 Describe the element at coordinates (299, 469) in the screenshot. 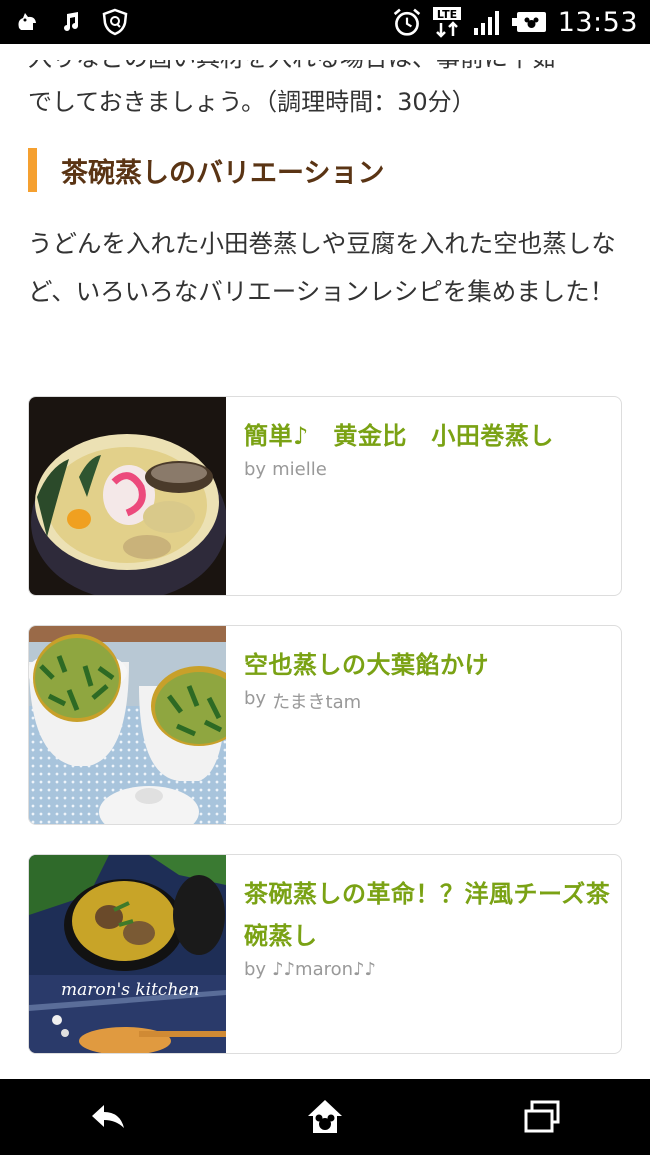

I see `recipe-author-name: mielle` at that location.